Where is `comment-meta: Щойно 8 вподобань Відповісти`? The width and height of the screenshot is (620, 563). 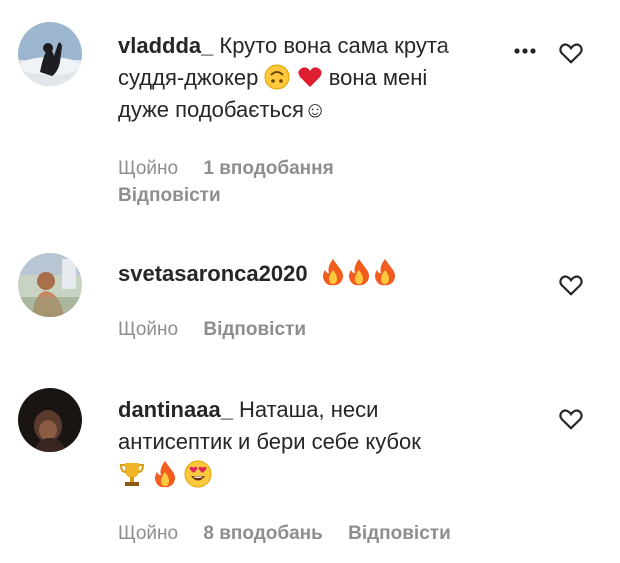
comment-meta: Щойно 8 вподобань Відповісти is located at coordinates (284, 534).